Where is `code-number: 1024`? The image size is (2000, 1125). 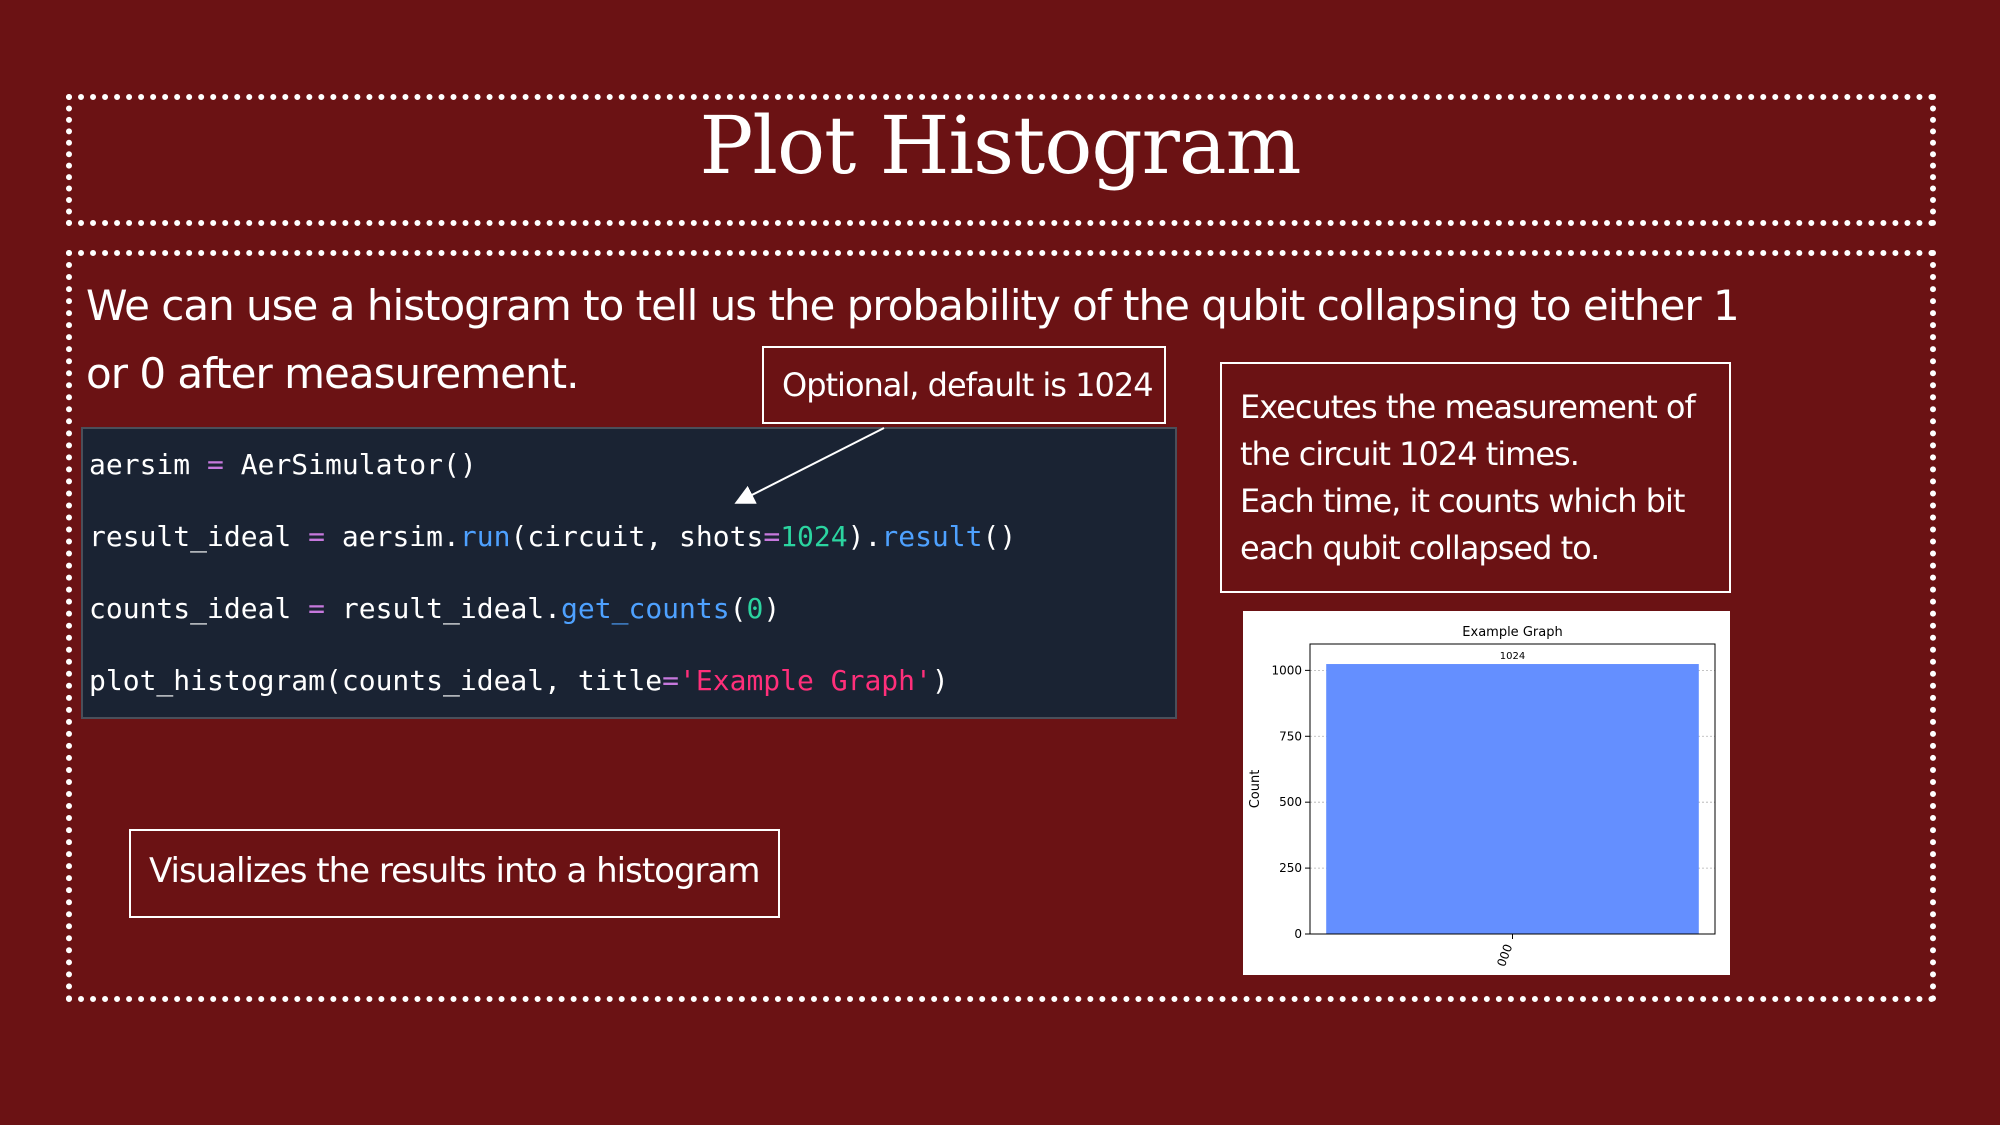
code-number: 1024 is located at coordinates (814, 536).